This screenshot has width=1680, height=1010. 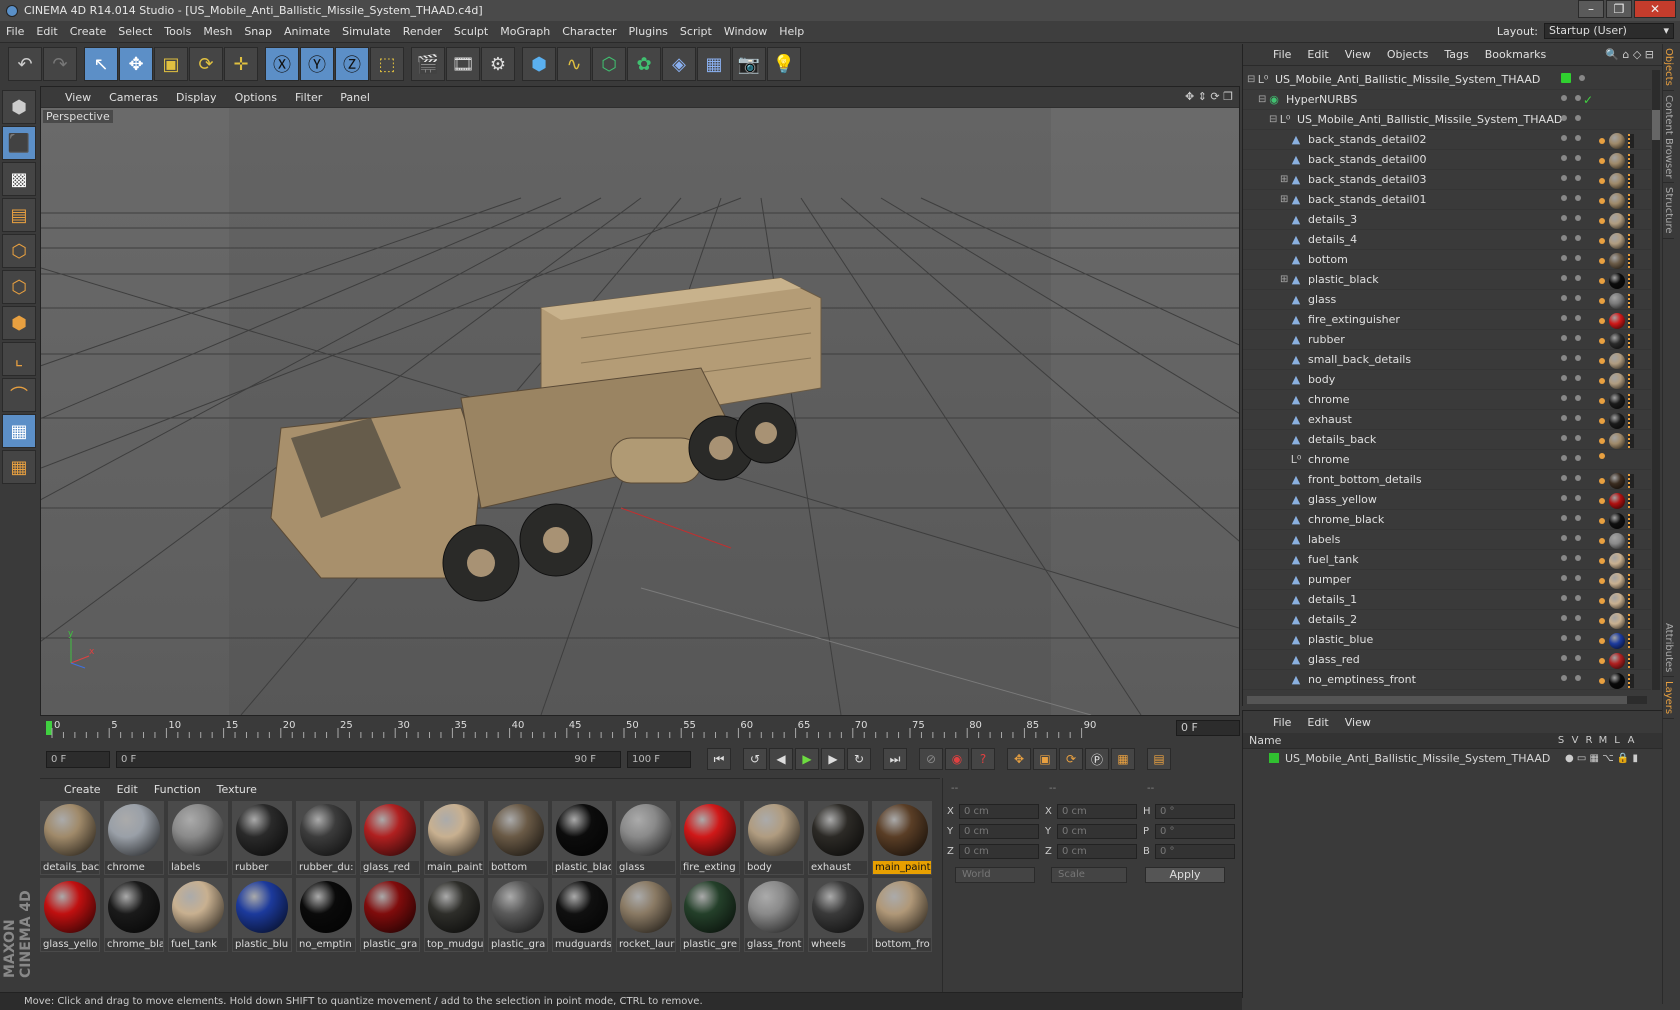 What do you see at coordinates (659, 759) in the screenshot?
I see `end-frame-field: 100 F` at bounding box center [659, 759].